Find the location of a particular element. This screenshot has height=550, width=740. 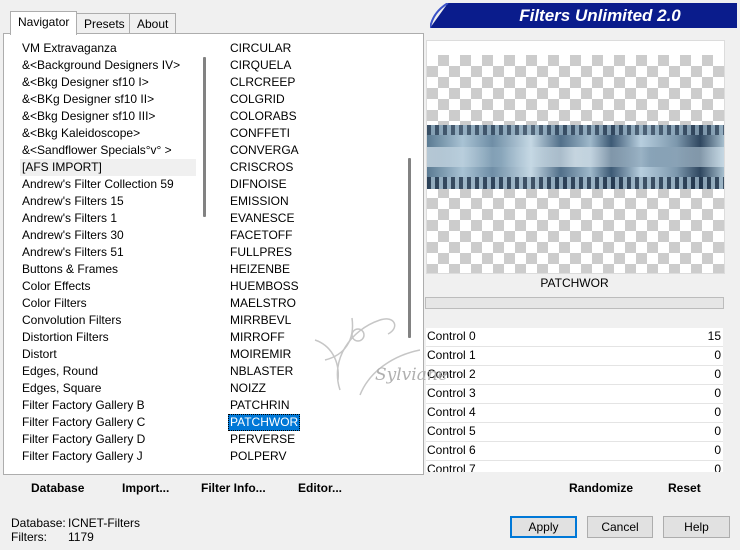

control-row: Control 40 is located at coordinates (574, 413).